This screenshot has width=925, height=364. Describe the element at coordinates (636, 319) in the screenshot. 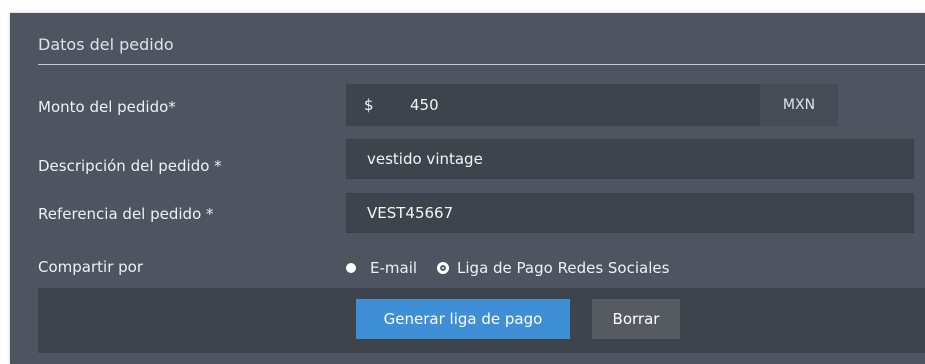

I see `clear-button: Borrar` at that location.